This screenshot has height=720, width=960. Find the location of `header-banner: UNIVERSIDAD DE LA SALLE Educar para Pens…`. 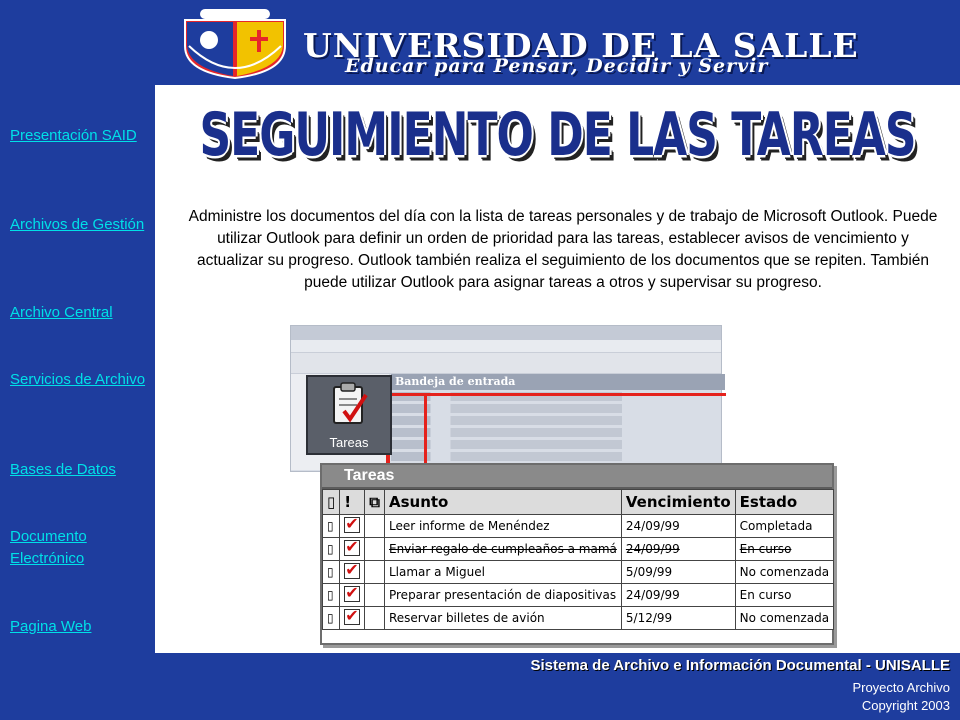

header-banner: UNIVERSIDAD DE LA SALLE Educar para Pens… is located at coordinates (557, 42).